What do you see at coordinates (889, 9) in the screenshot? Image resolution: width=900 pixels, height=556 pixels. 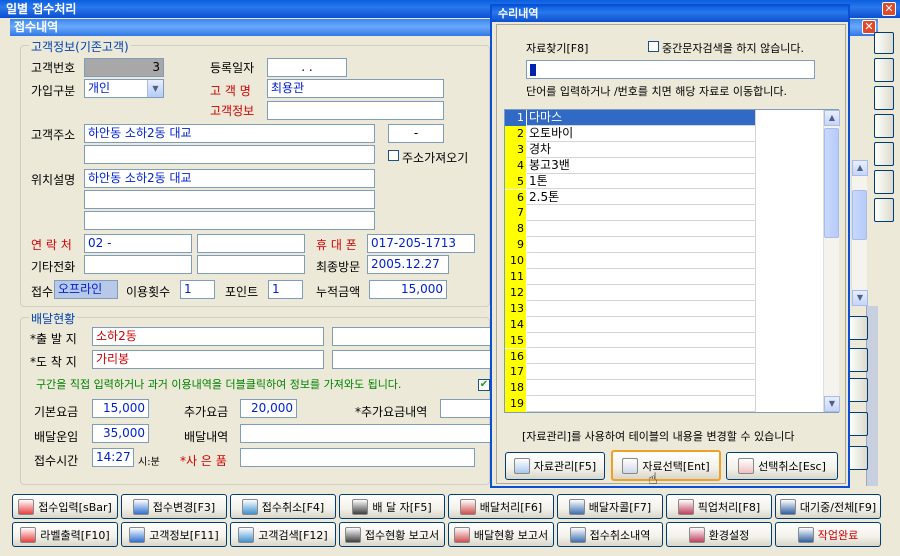 I see `main-close-icon: ✕` at bounding box center [889, 9].